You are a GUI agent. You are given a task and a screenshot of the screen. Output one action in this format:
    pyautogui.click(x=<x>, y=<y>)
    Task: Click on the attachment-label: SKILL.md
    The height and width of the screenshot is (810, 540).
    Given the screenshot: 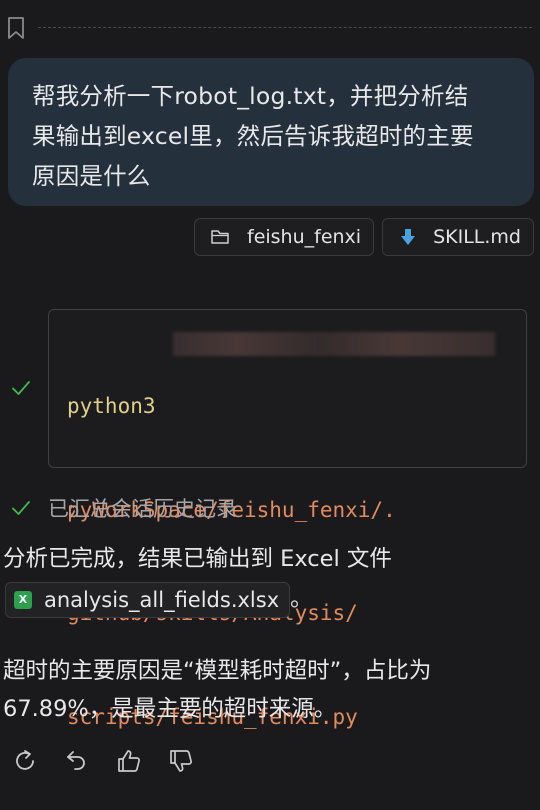 What is the action you would take?
    pyautogui.click(x=477, y=237)
    